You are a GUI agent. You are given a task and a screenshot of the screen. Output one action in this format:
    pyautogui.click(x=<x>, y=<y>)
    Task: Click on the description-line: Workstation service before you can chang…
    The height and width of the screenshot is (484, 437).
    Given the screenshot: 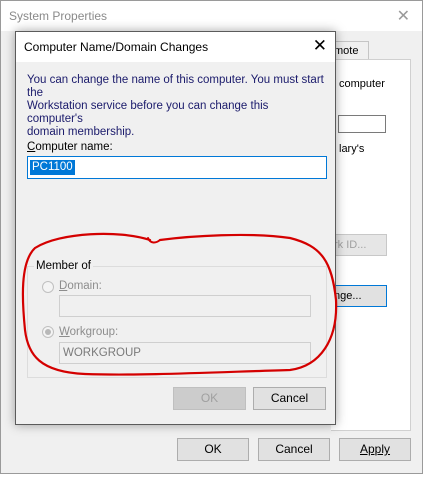 What is the action you would take?
    pyautogui.click(x=148, y=112)
    